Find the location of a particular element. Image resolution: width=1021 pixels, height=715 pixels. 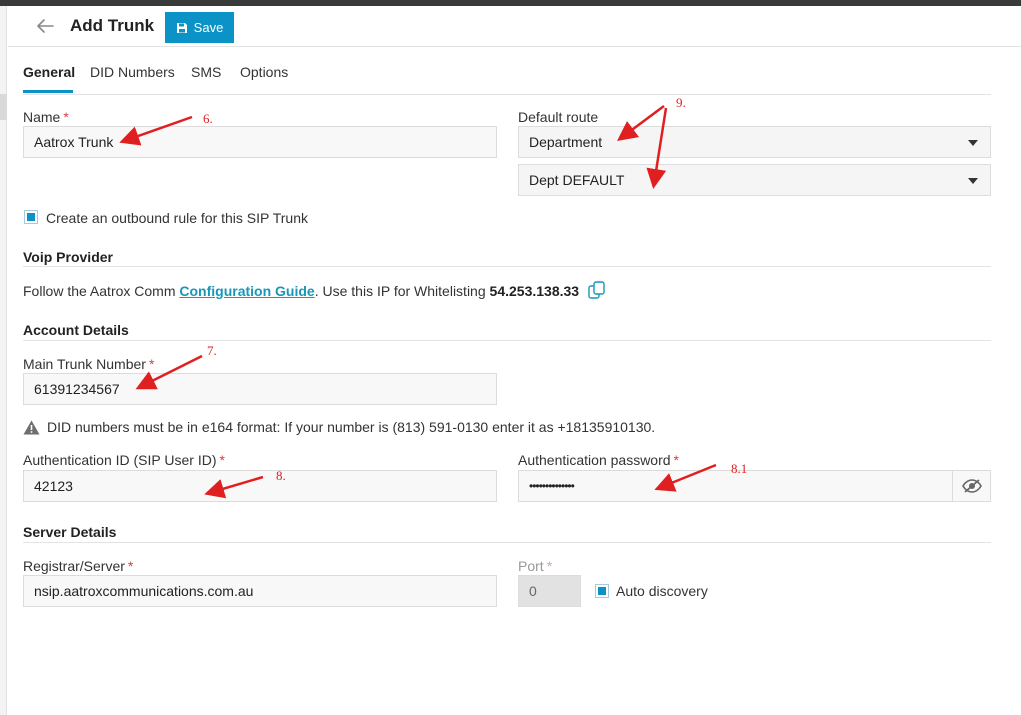

outbound-rule-checkbox is located at coordinates (31, 217).